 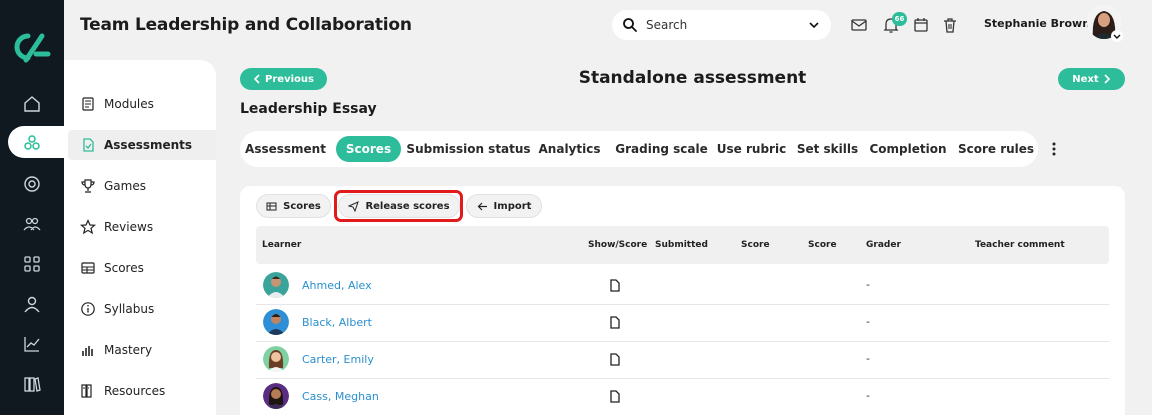 I want to click on sidebar-item-label: Syllabus, so click(x=129, y=309).